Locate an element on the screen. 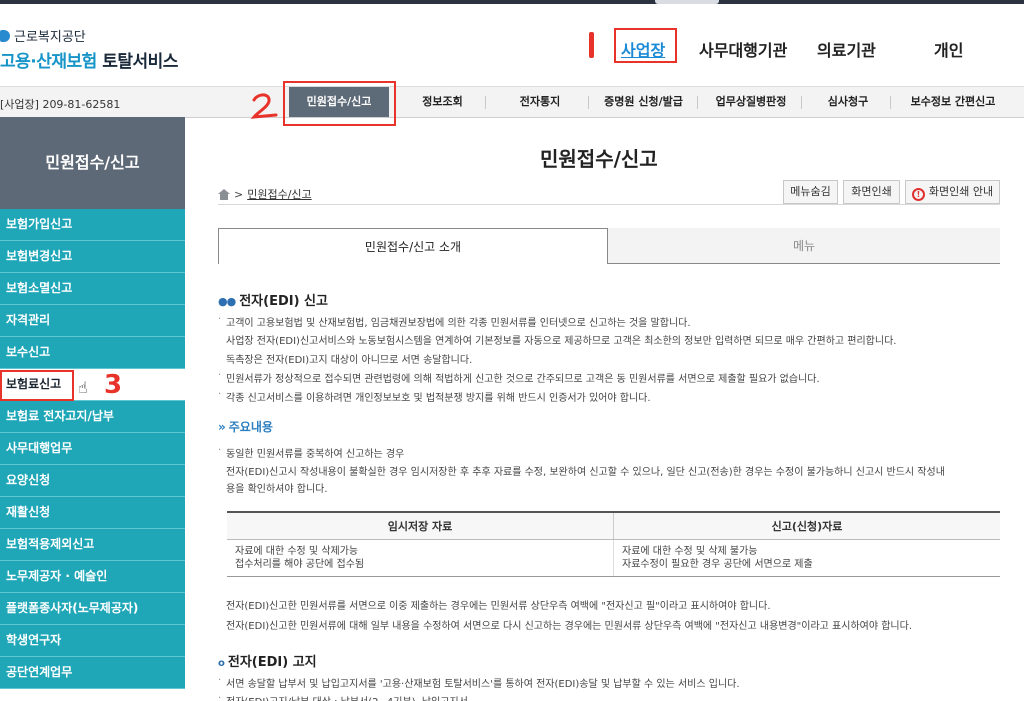  service-name-highlight: 고용·산재보험 is located at coordinates (48, 62).